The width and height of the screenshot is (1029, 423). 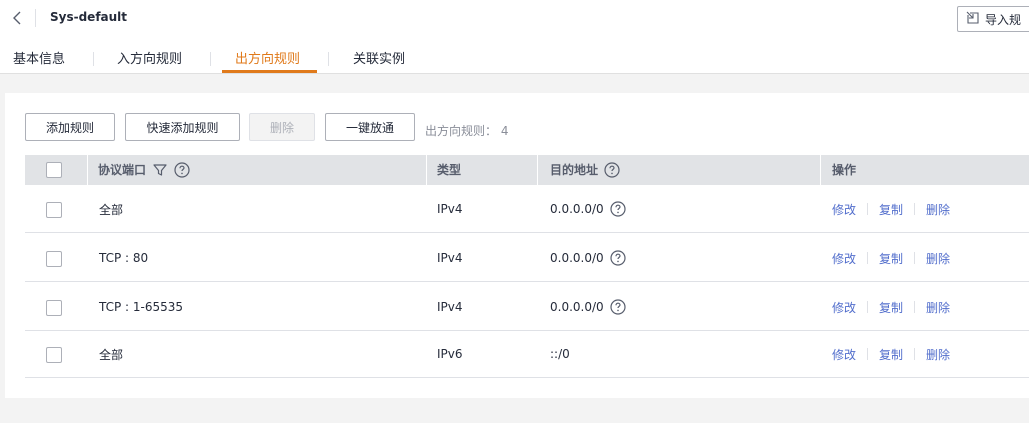 What do you see at coordinates (461, 131) in the screenshot?
I see `rule-count-label: 出方向规则：` at bounding box center [461, 131].